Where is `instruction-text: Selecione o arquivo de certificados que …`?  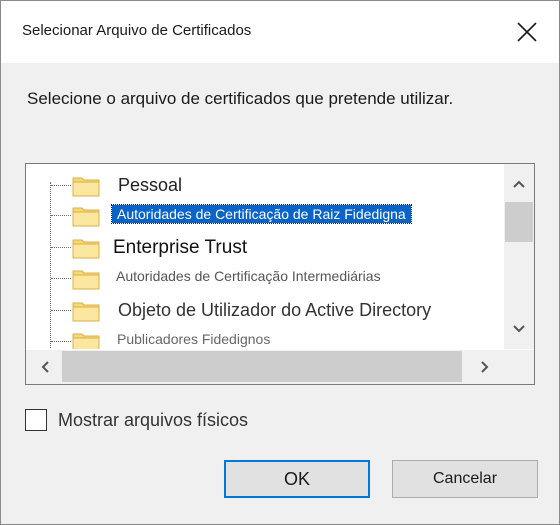 instruction-text: Selecione o arquivo de certificados que … is located at coordinates (240, 98).